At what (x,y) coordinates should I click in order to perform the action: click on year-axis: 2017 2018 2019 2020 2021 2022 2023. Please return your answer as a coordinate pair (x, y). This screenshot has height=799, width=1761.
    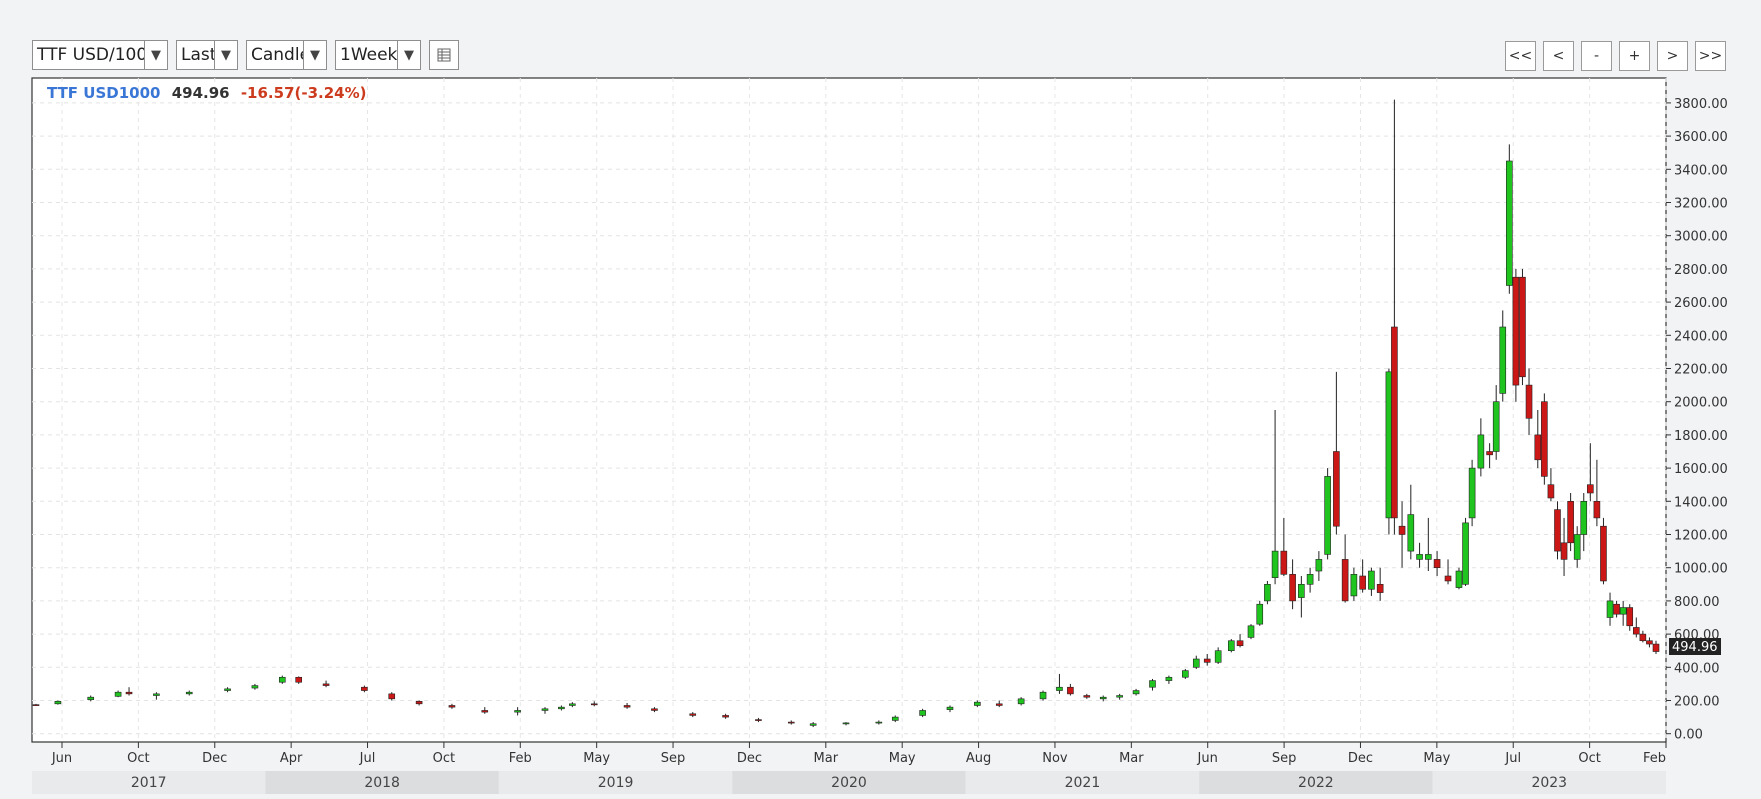
    Looking at the image, I should click on (849, 782).